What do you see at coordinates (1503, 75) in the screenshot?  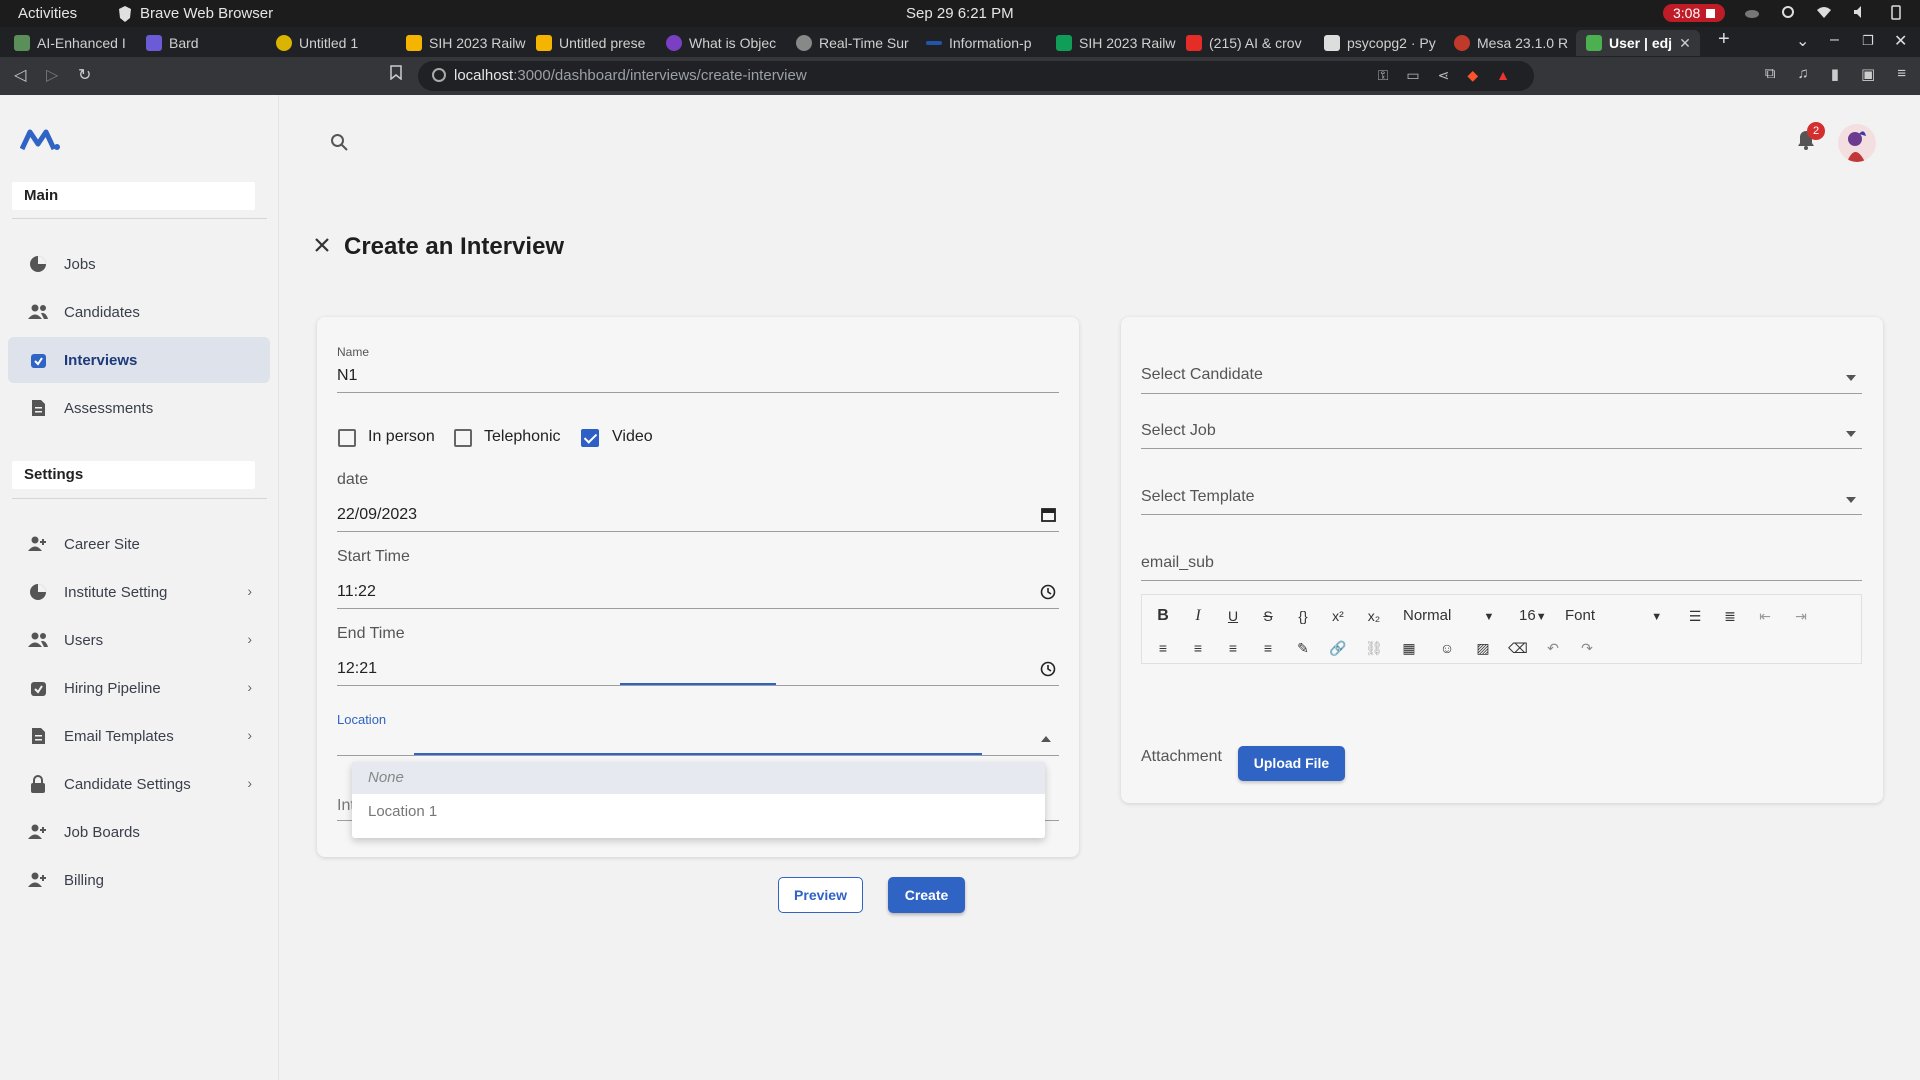 I see `brave-rewards-icon: ▲` at bounding box center [1503, 75].